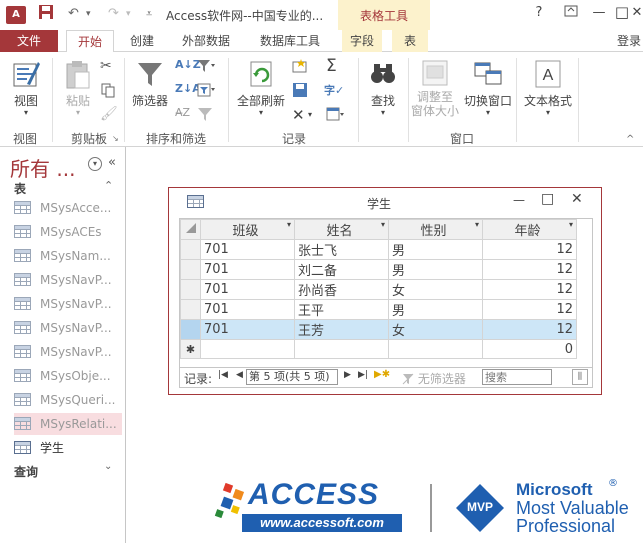 The width and height of the screenshot is (643, 543). What do you see at coordinates (73, 14) in the screenshot?
I see `undo-icon: ↶` at bounding box center [73, 14].